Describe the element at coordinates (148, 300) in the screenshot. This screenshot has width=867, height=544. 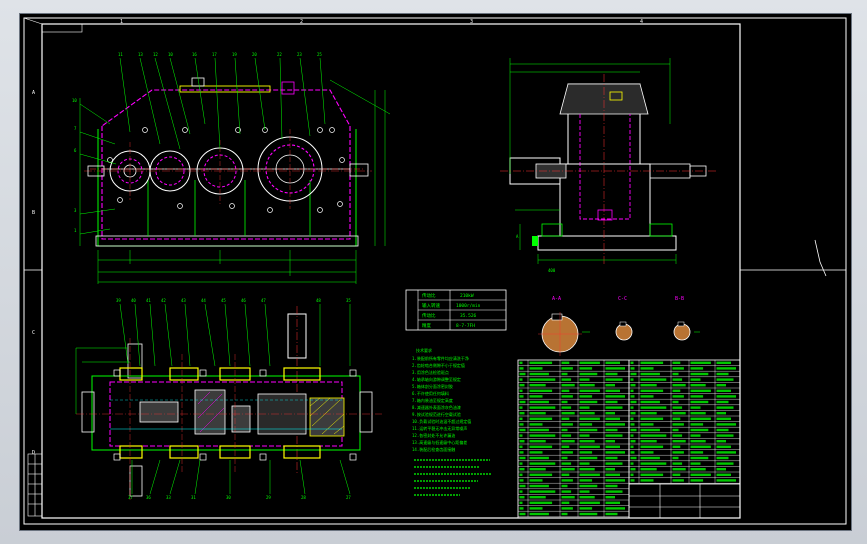
I see `svg-text: 41` at that location.